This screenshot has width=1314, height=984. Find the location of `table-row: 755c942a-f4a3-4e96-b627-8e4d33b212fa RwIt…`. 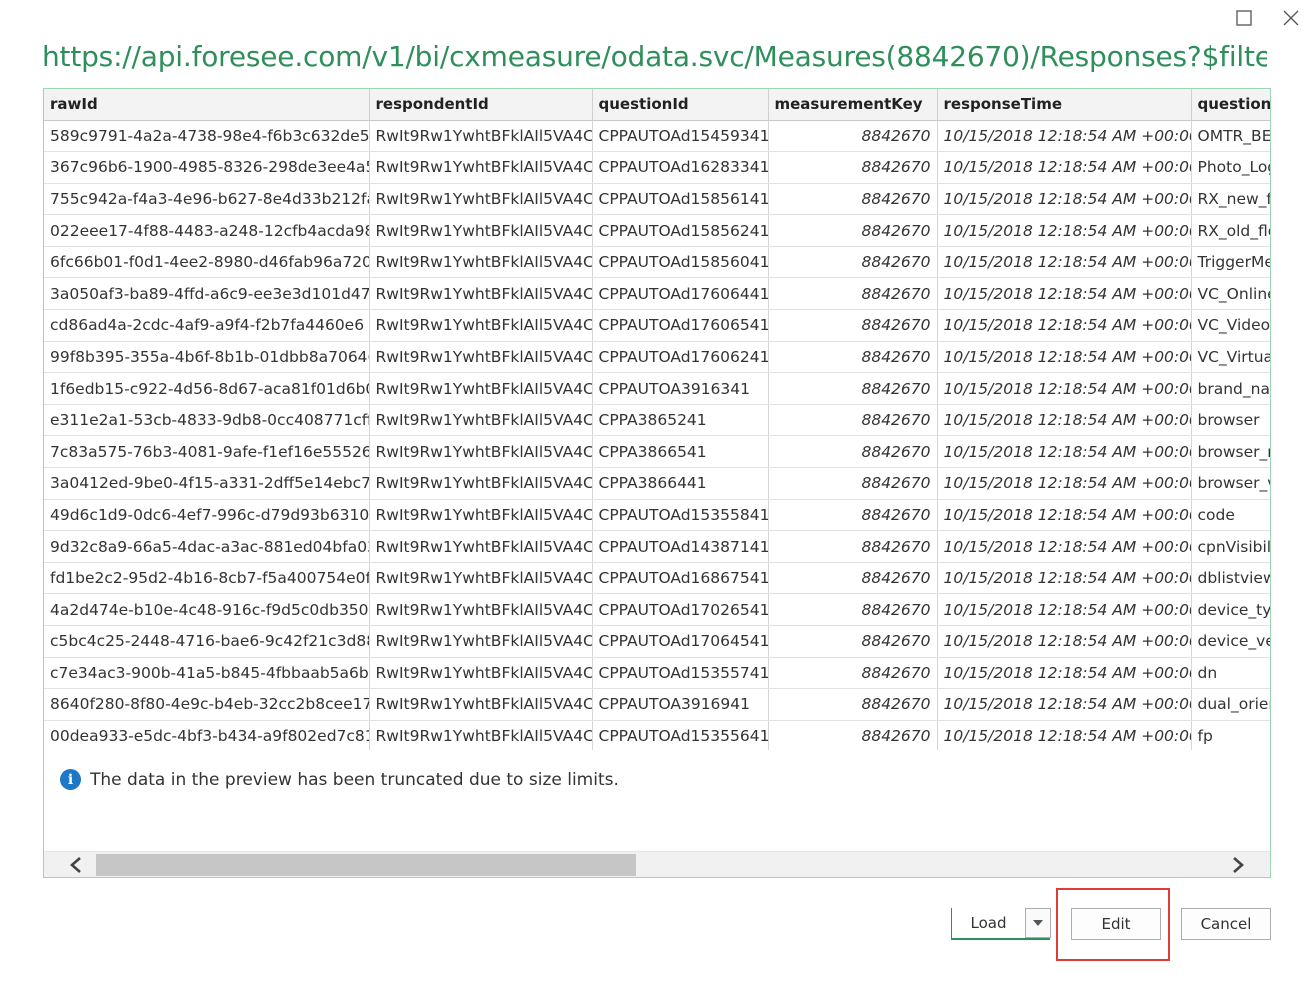

table-row: 755c942a-f4a3-4e96-b627-8e4d33b212fa RwIt… is located at coordinates (657, 199).